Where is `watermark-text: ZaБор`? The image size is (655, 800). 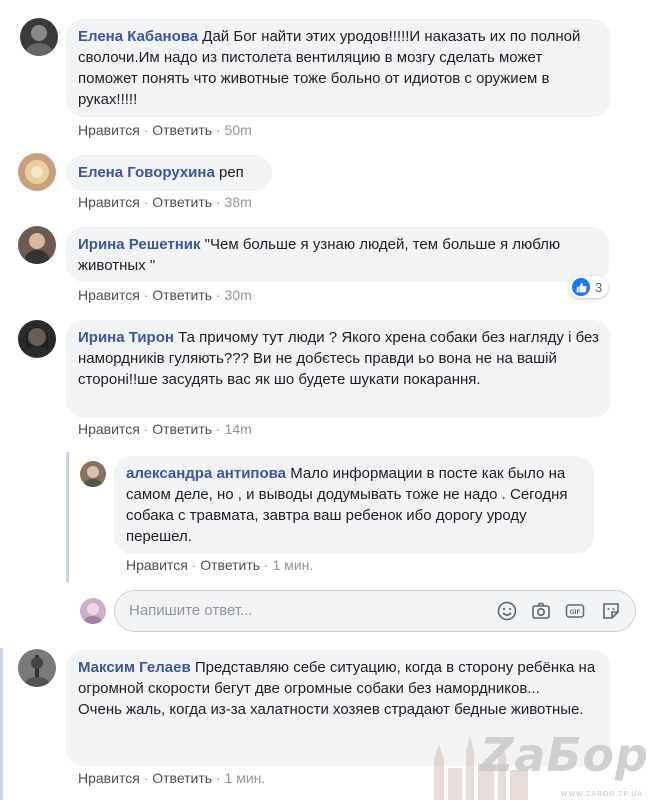 watermark-text: ZaБор is located at coordinates (564, 755).